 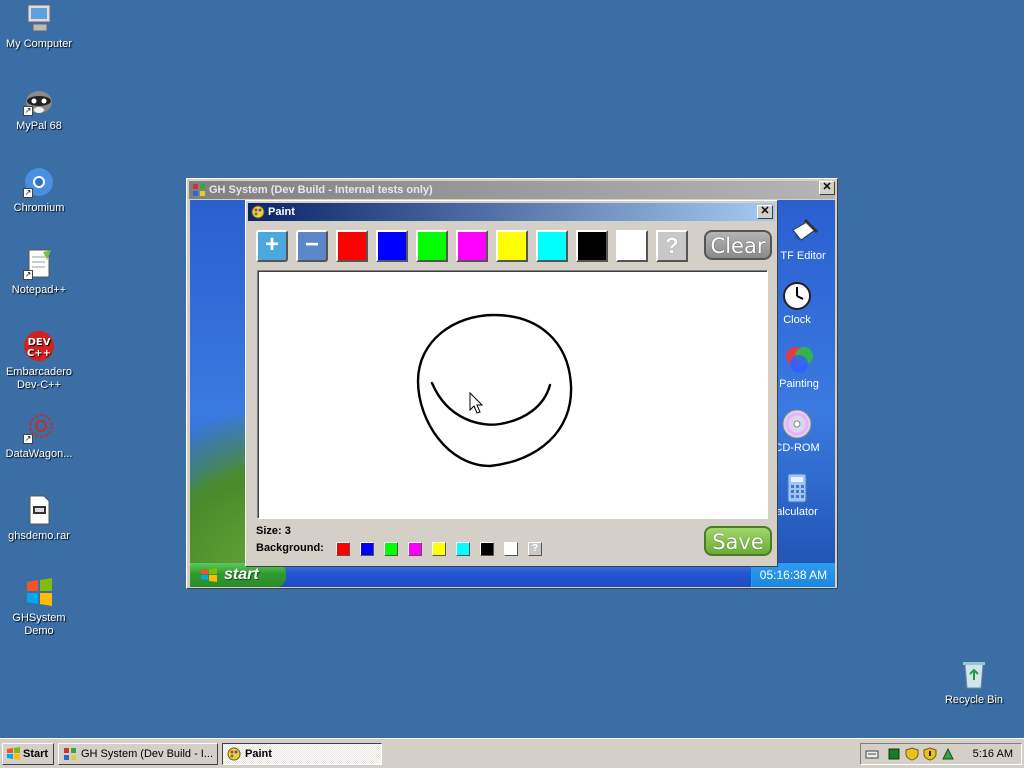 I want to click on chromium-icon: ↗, so click(x=39, y=182).